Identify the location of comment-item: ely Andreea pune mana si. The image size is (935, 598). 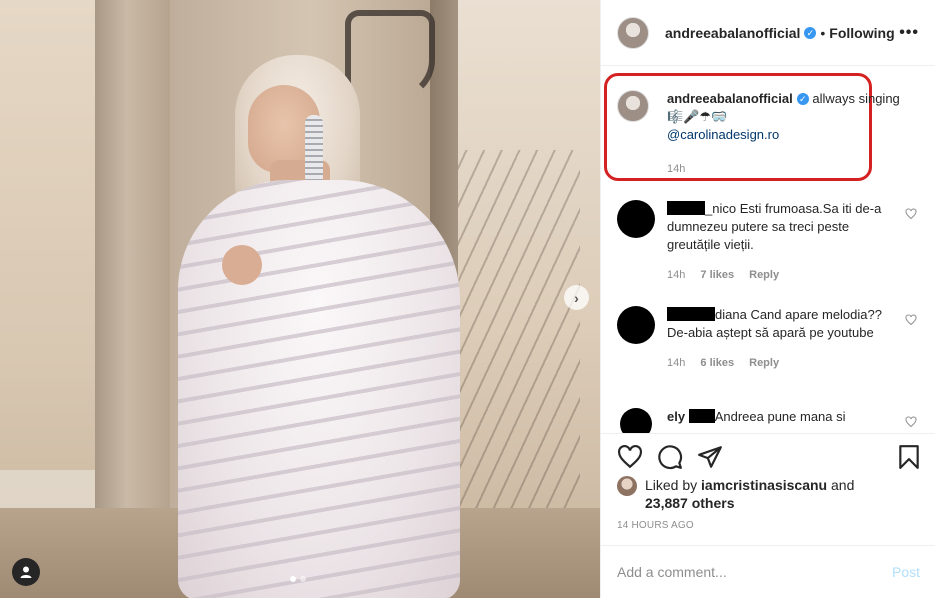
(768, 420).